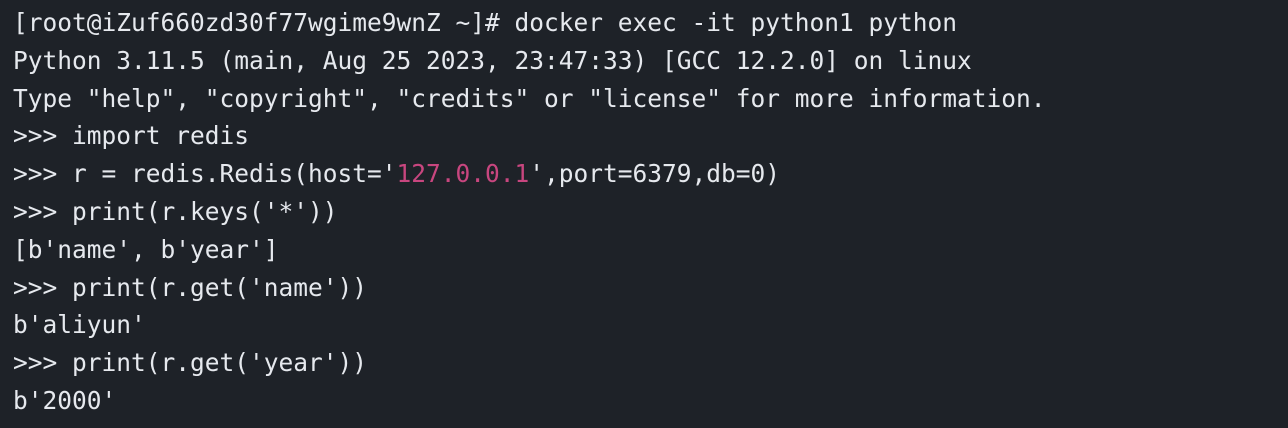 The height and width of the screenshot is (428, 1288). I want to click on host-string-literal: 127.0.0.1, so click(463, 174).